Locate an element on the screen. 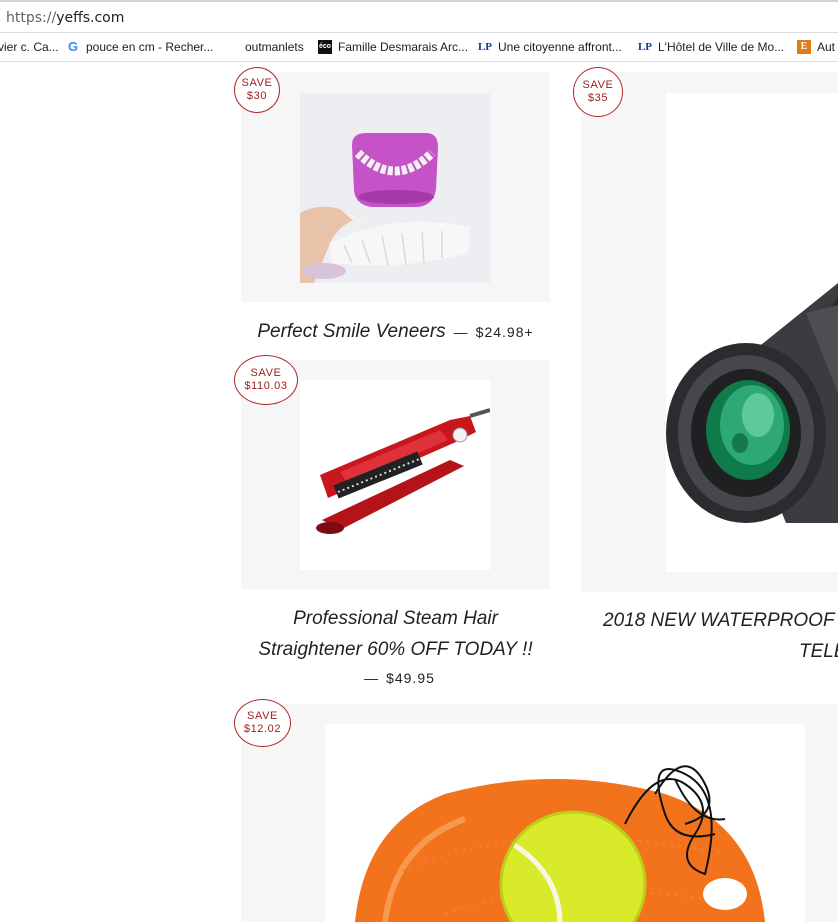  save-badge-amount: $35 is located at coordinates (598, 98).